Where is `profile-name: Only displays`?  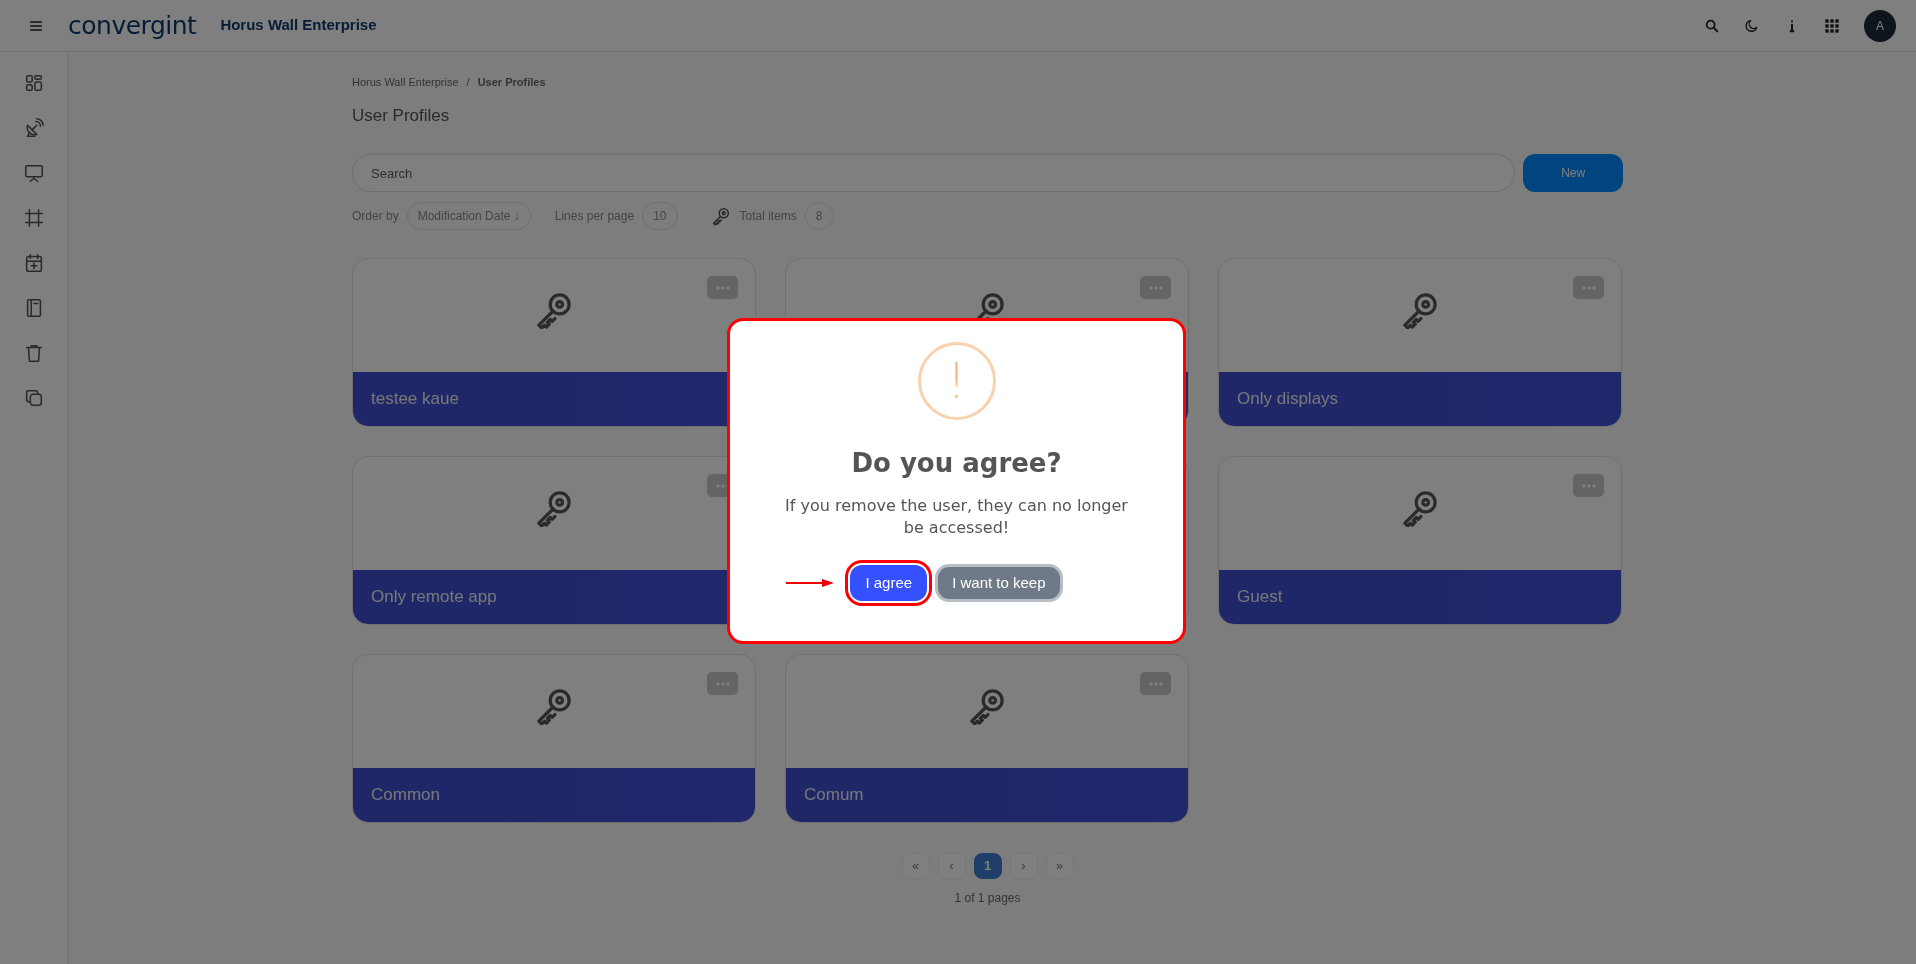
profile-name: Only displays is located at coordinates (1288, 399).